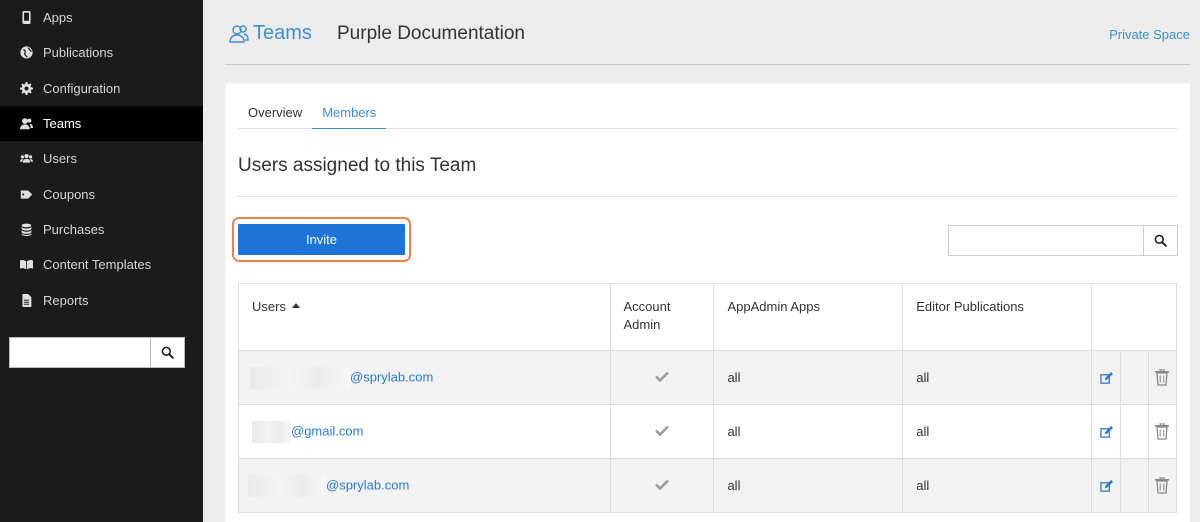 The width and height of the screenshot is (1200, 522). Describe the element at coordinates (26, 194) in the screenshot. I see `tag-icon` at that location.